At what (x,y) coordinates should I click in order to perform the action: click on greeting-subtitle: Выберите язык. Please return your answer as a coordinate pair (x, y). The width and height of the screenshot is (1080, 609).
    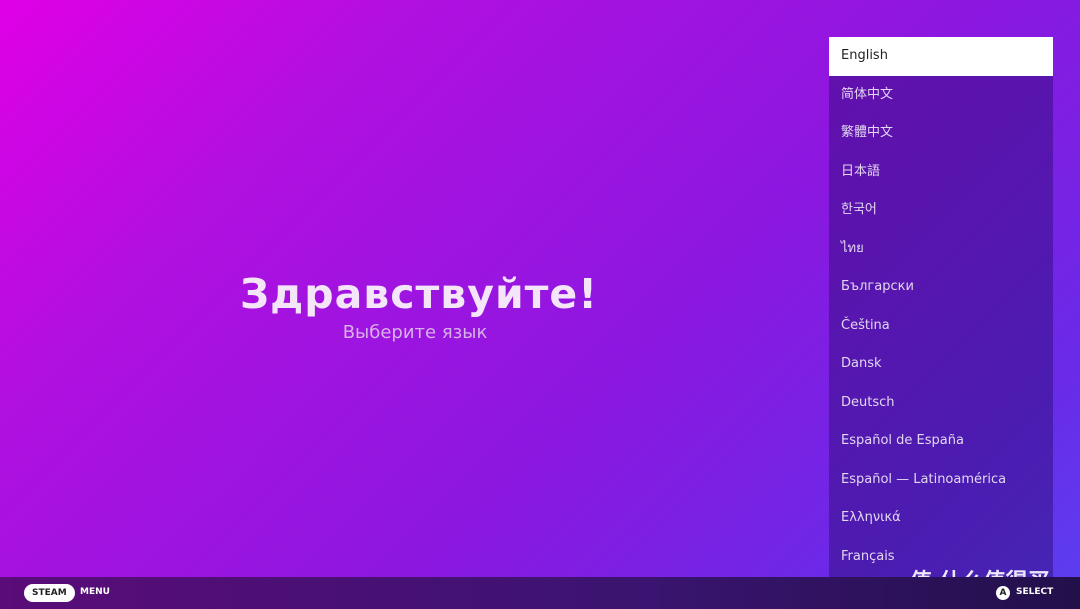
    Looking at the image, I should click on (415, 332).